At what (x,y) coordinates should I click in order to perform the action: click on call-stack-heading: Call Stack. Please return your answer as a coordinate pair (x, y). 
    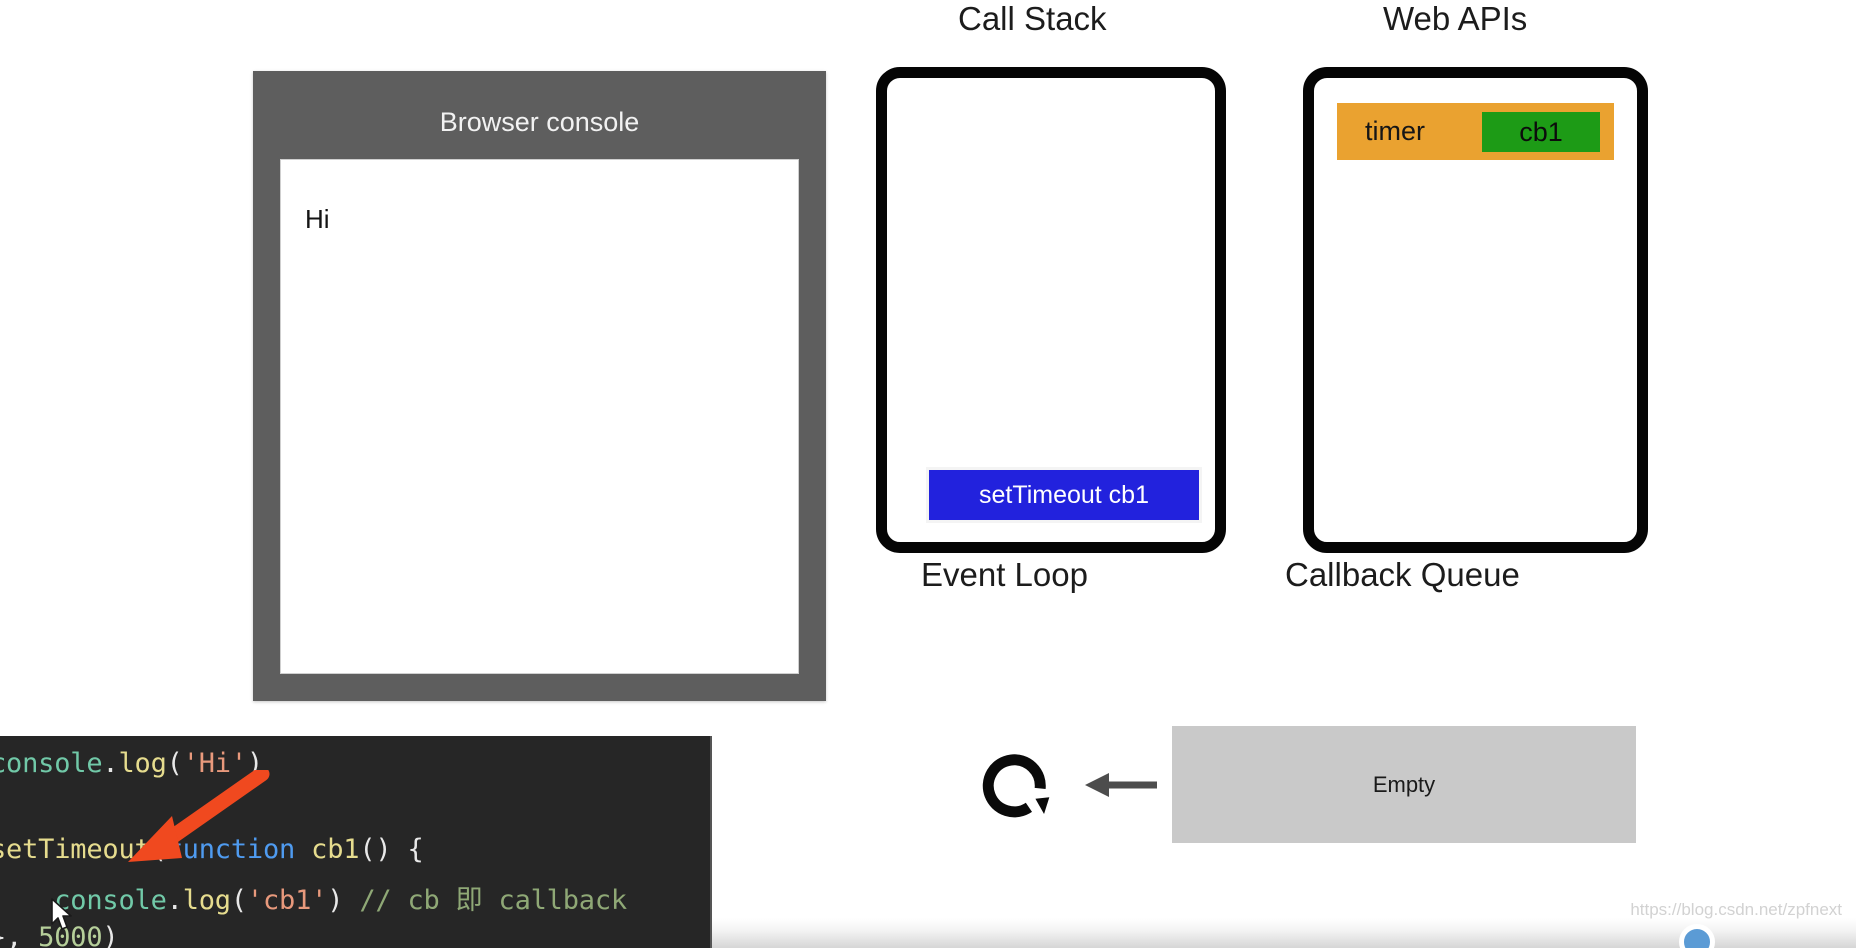
    Looking at the image, I should click on (1032, 18).